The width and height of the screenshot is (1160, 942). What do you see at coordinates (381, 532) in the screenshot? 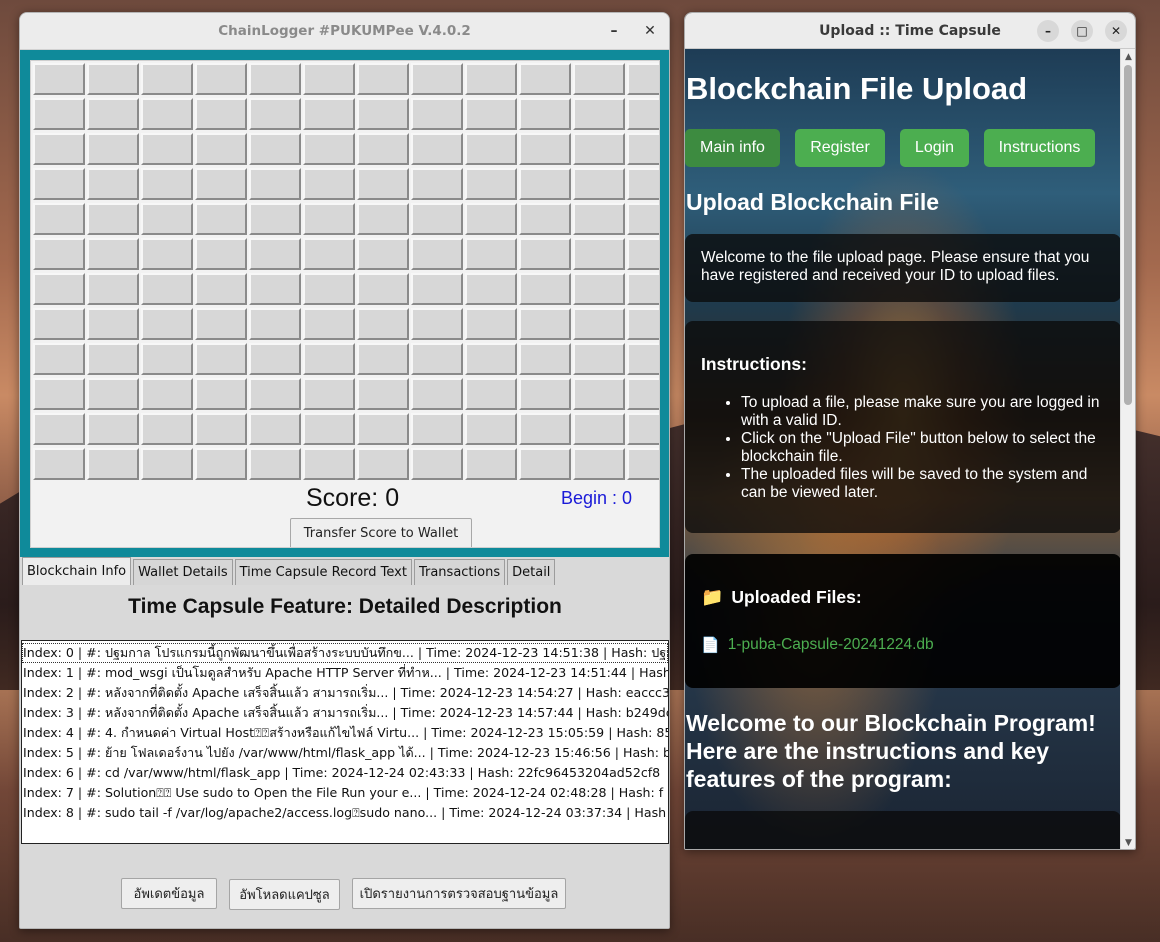
I see `transfer-score-button: Transfer Score to Wallet` at bounding box center [381, 532].